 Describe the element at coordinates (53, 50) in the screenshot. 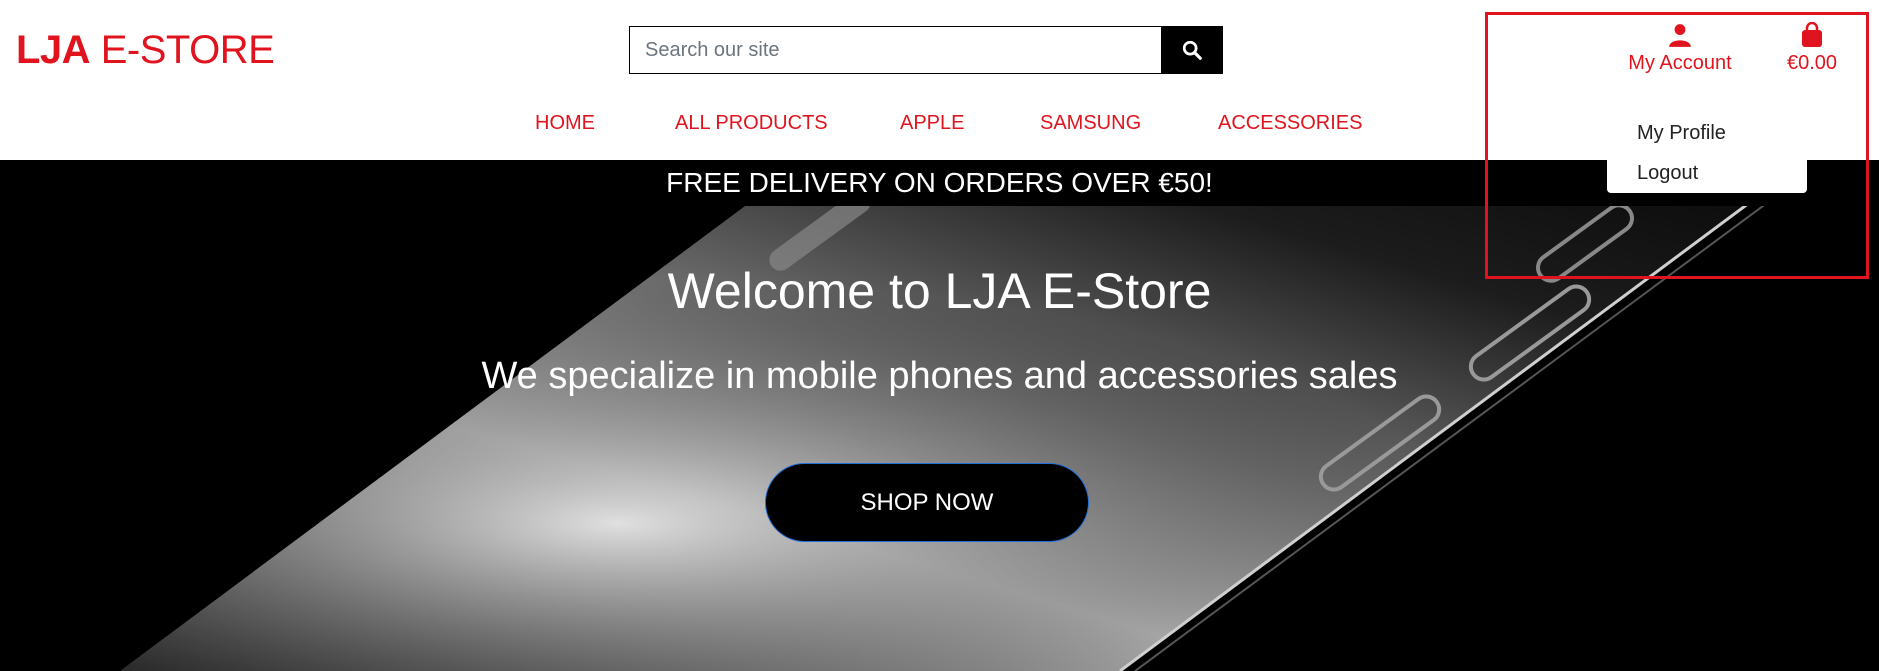

I see `logo-bold: LJA` at that location.